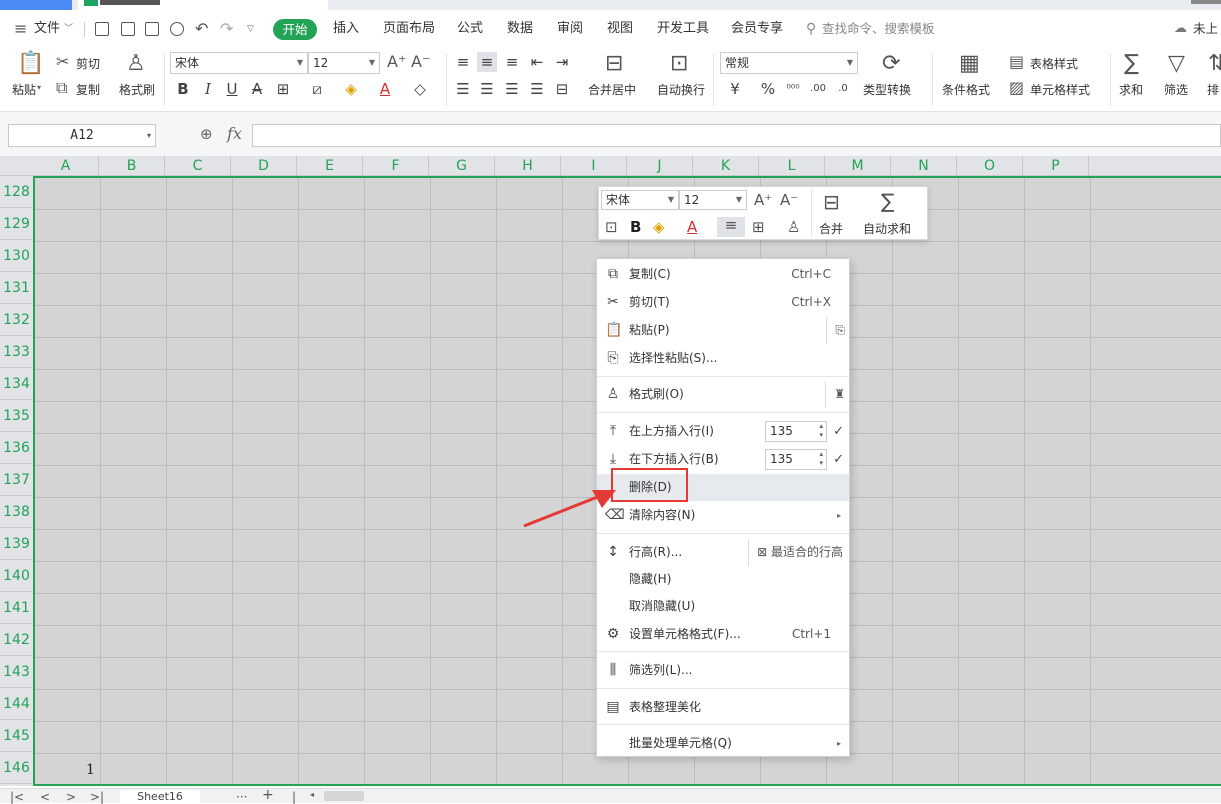 Image resolution: width=1221 pixels, height=804 pixels. I want to click on column-header-l: L, so click(792, 166).